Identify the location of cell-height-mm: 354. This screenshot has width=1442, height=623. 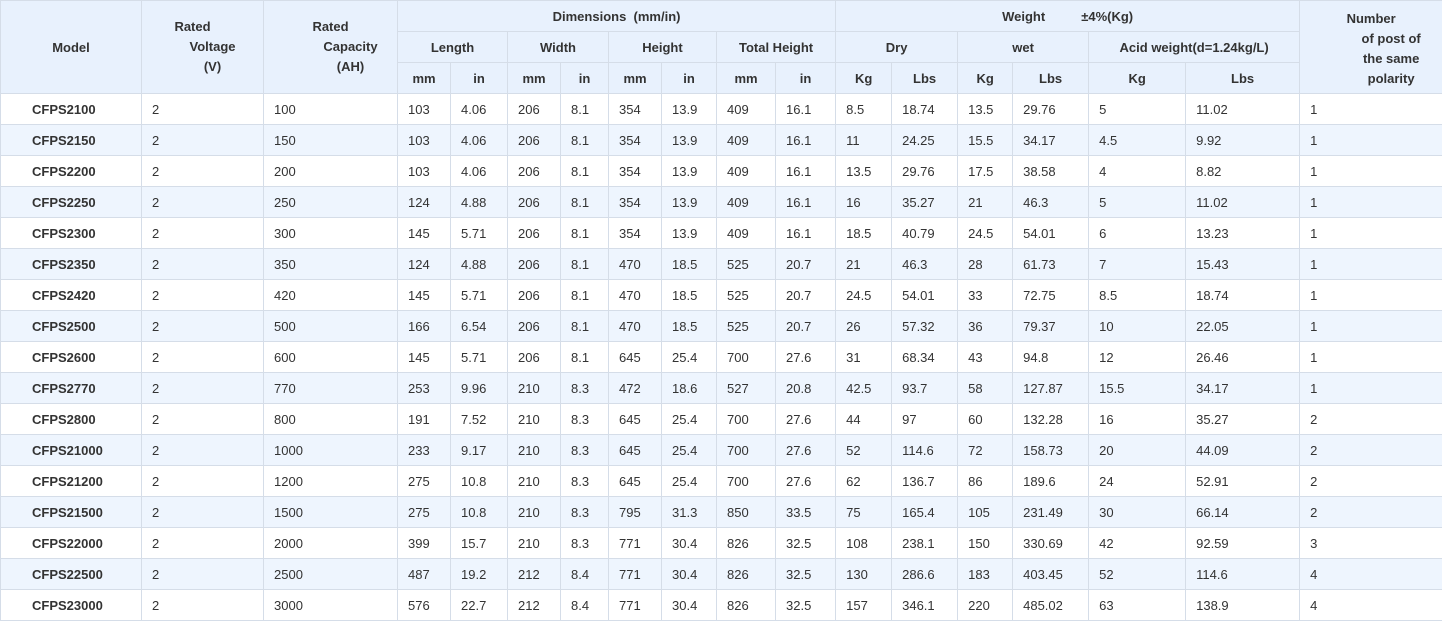
(635, 171).